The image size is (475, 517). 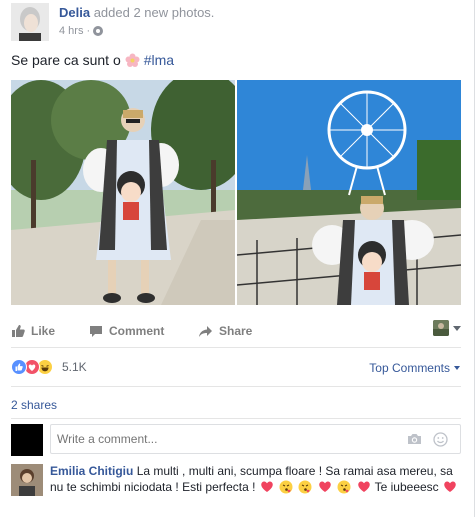 What do you see at coordinates (440, 441) in the screenshot?
I see `smiley-icon` at bounding box center [440, 441].